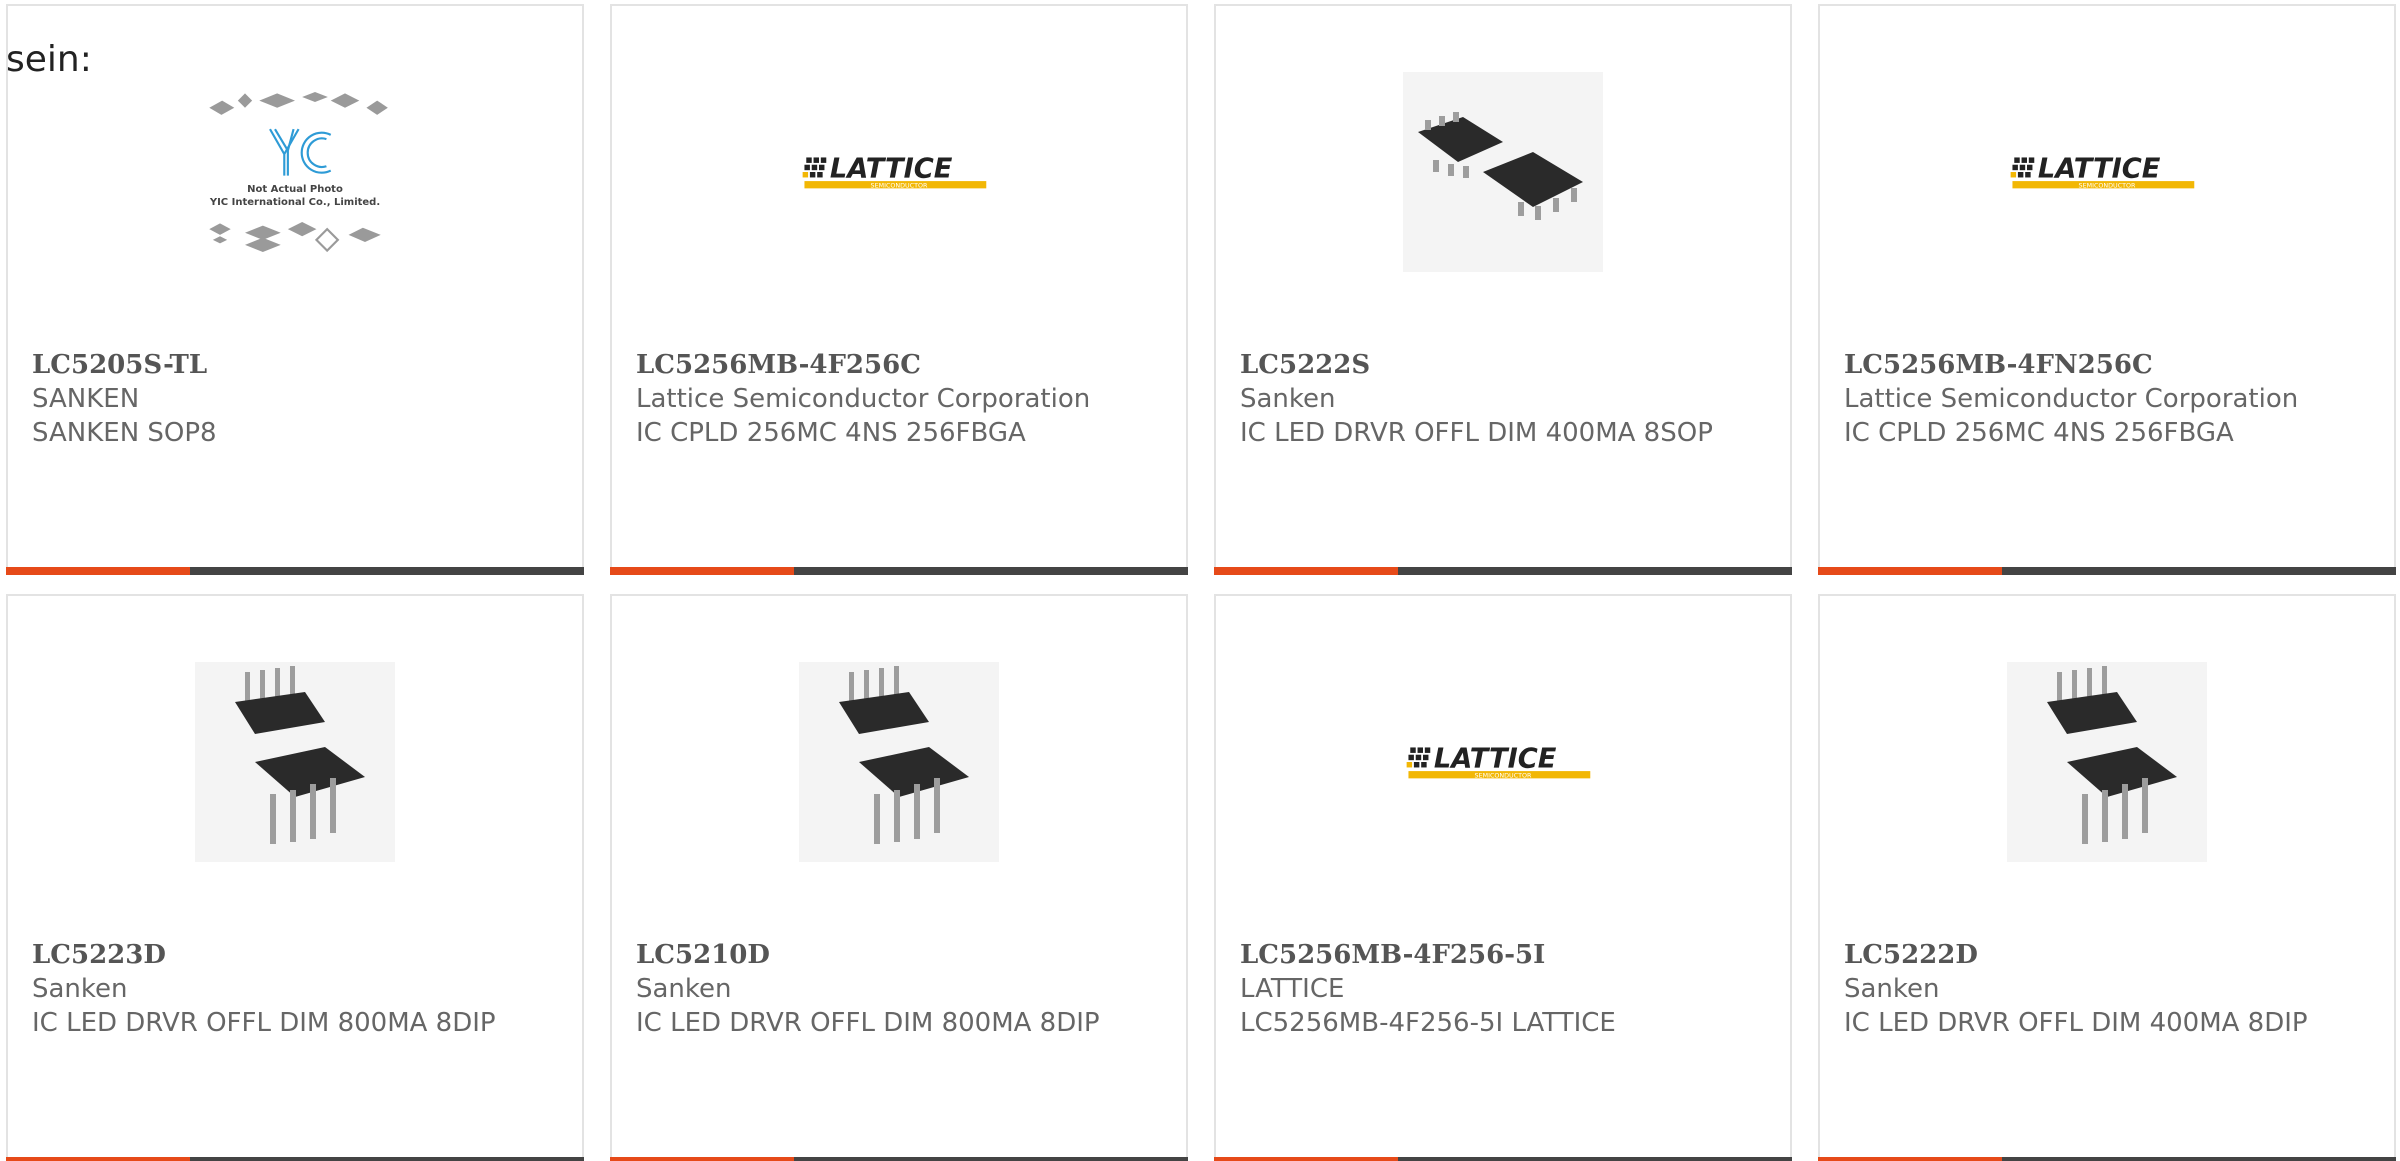  Describe the element at coordinates (295, 399) in the screenshot. I see `product-info: LC5205S-TL SANKEN SANKEN SOP8` at that location.